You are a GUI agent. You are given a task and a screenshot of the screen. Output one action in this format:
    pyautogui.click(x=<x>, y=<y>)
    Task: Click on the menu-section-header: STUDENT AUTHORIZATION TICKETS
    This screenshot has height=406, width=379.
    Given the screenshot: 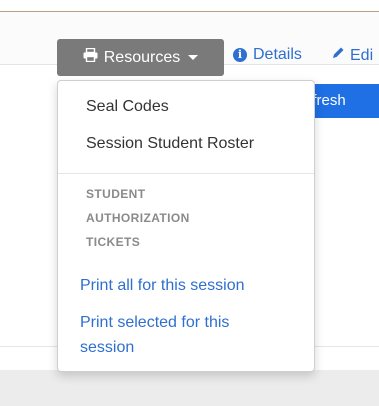 What is the action you would take?
    pyautogui.click(x=161, y=218)
    